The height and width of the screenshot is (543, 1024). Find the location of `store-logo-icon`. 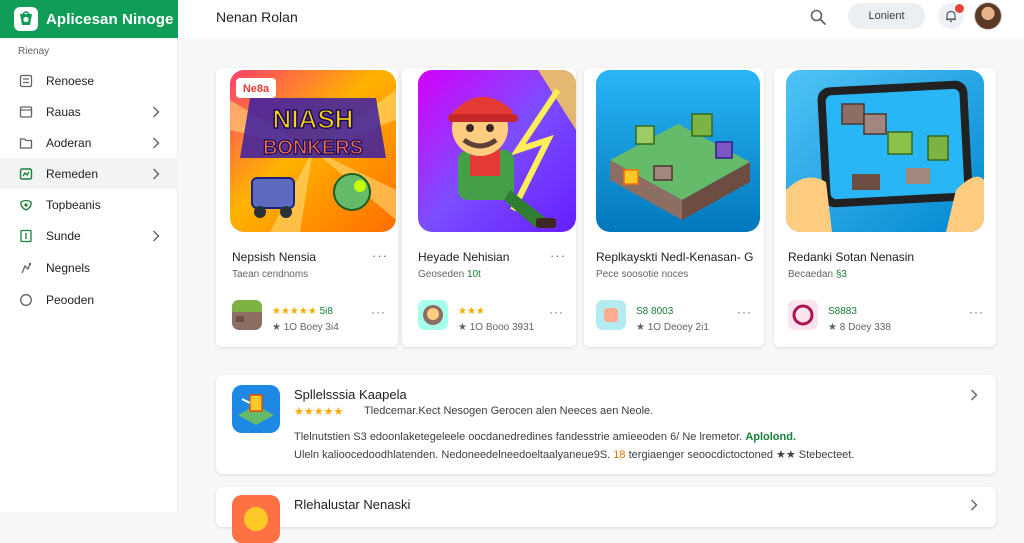

store-logo-icon is located at coordinates (26, 19).